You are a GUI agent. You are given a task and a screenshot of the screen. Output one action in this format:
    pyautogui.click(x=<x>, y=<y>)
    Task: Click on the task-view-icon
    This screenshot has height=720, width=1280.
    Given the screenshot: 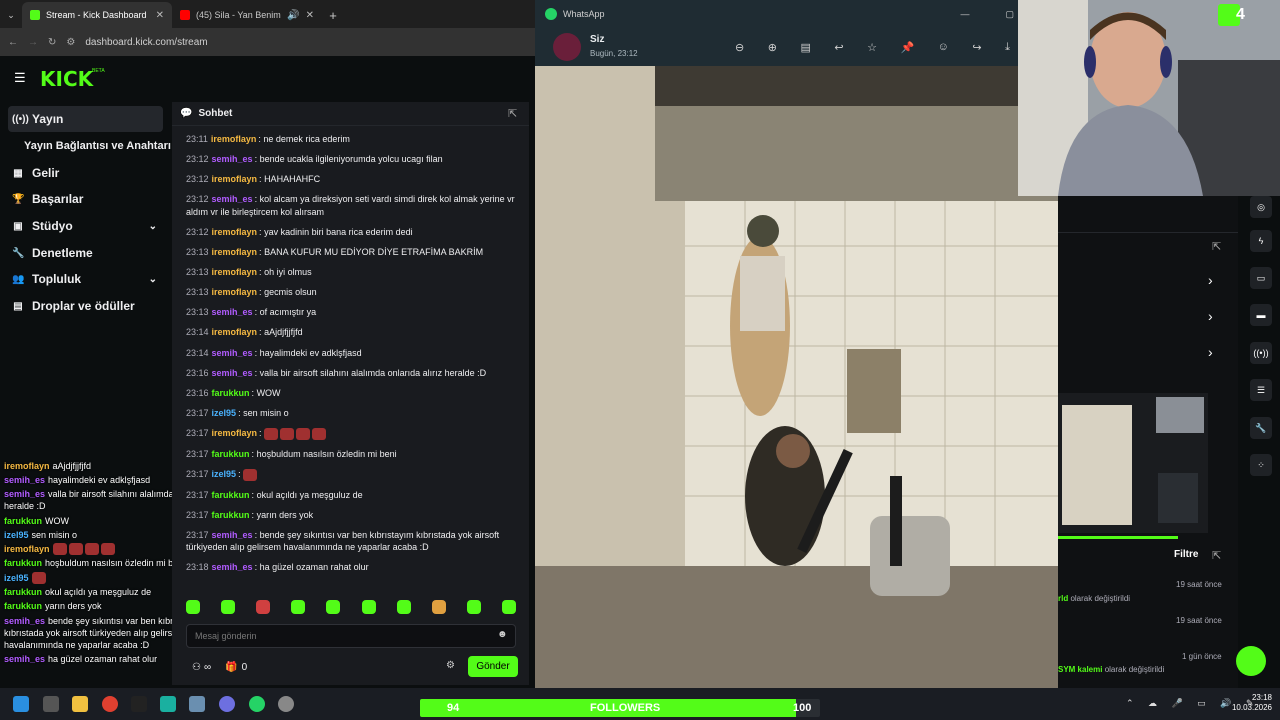 What is the action you would take?
    pyautogui.click(x=51, y=704)
    